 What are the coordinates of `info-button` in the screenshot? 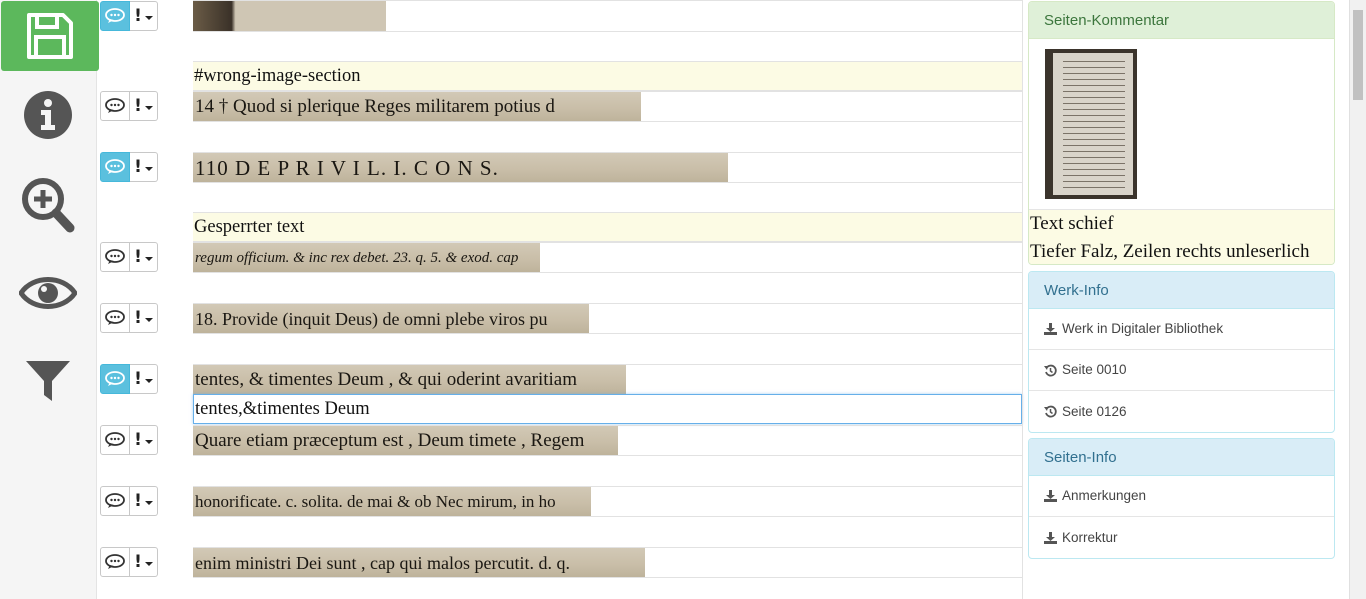 It's located at (48, 115).